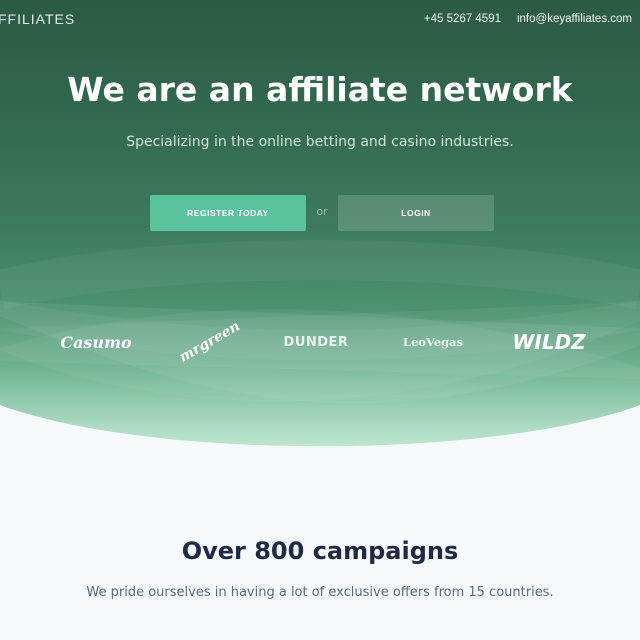 This screenshot has height=640, width=640. I want to click on login-button: LOGIN, so click(416, 213).